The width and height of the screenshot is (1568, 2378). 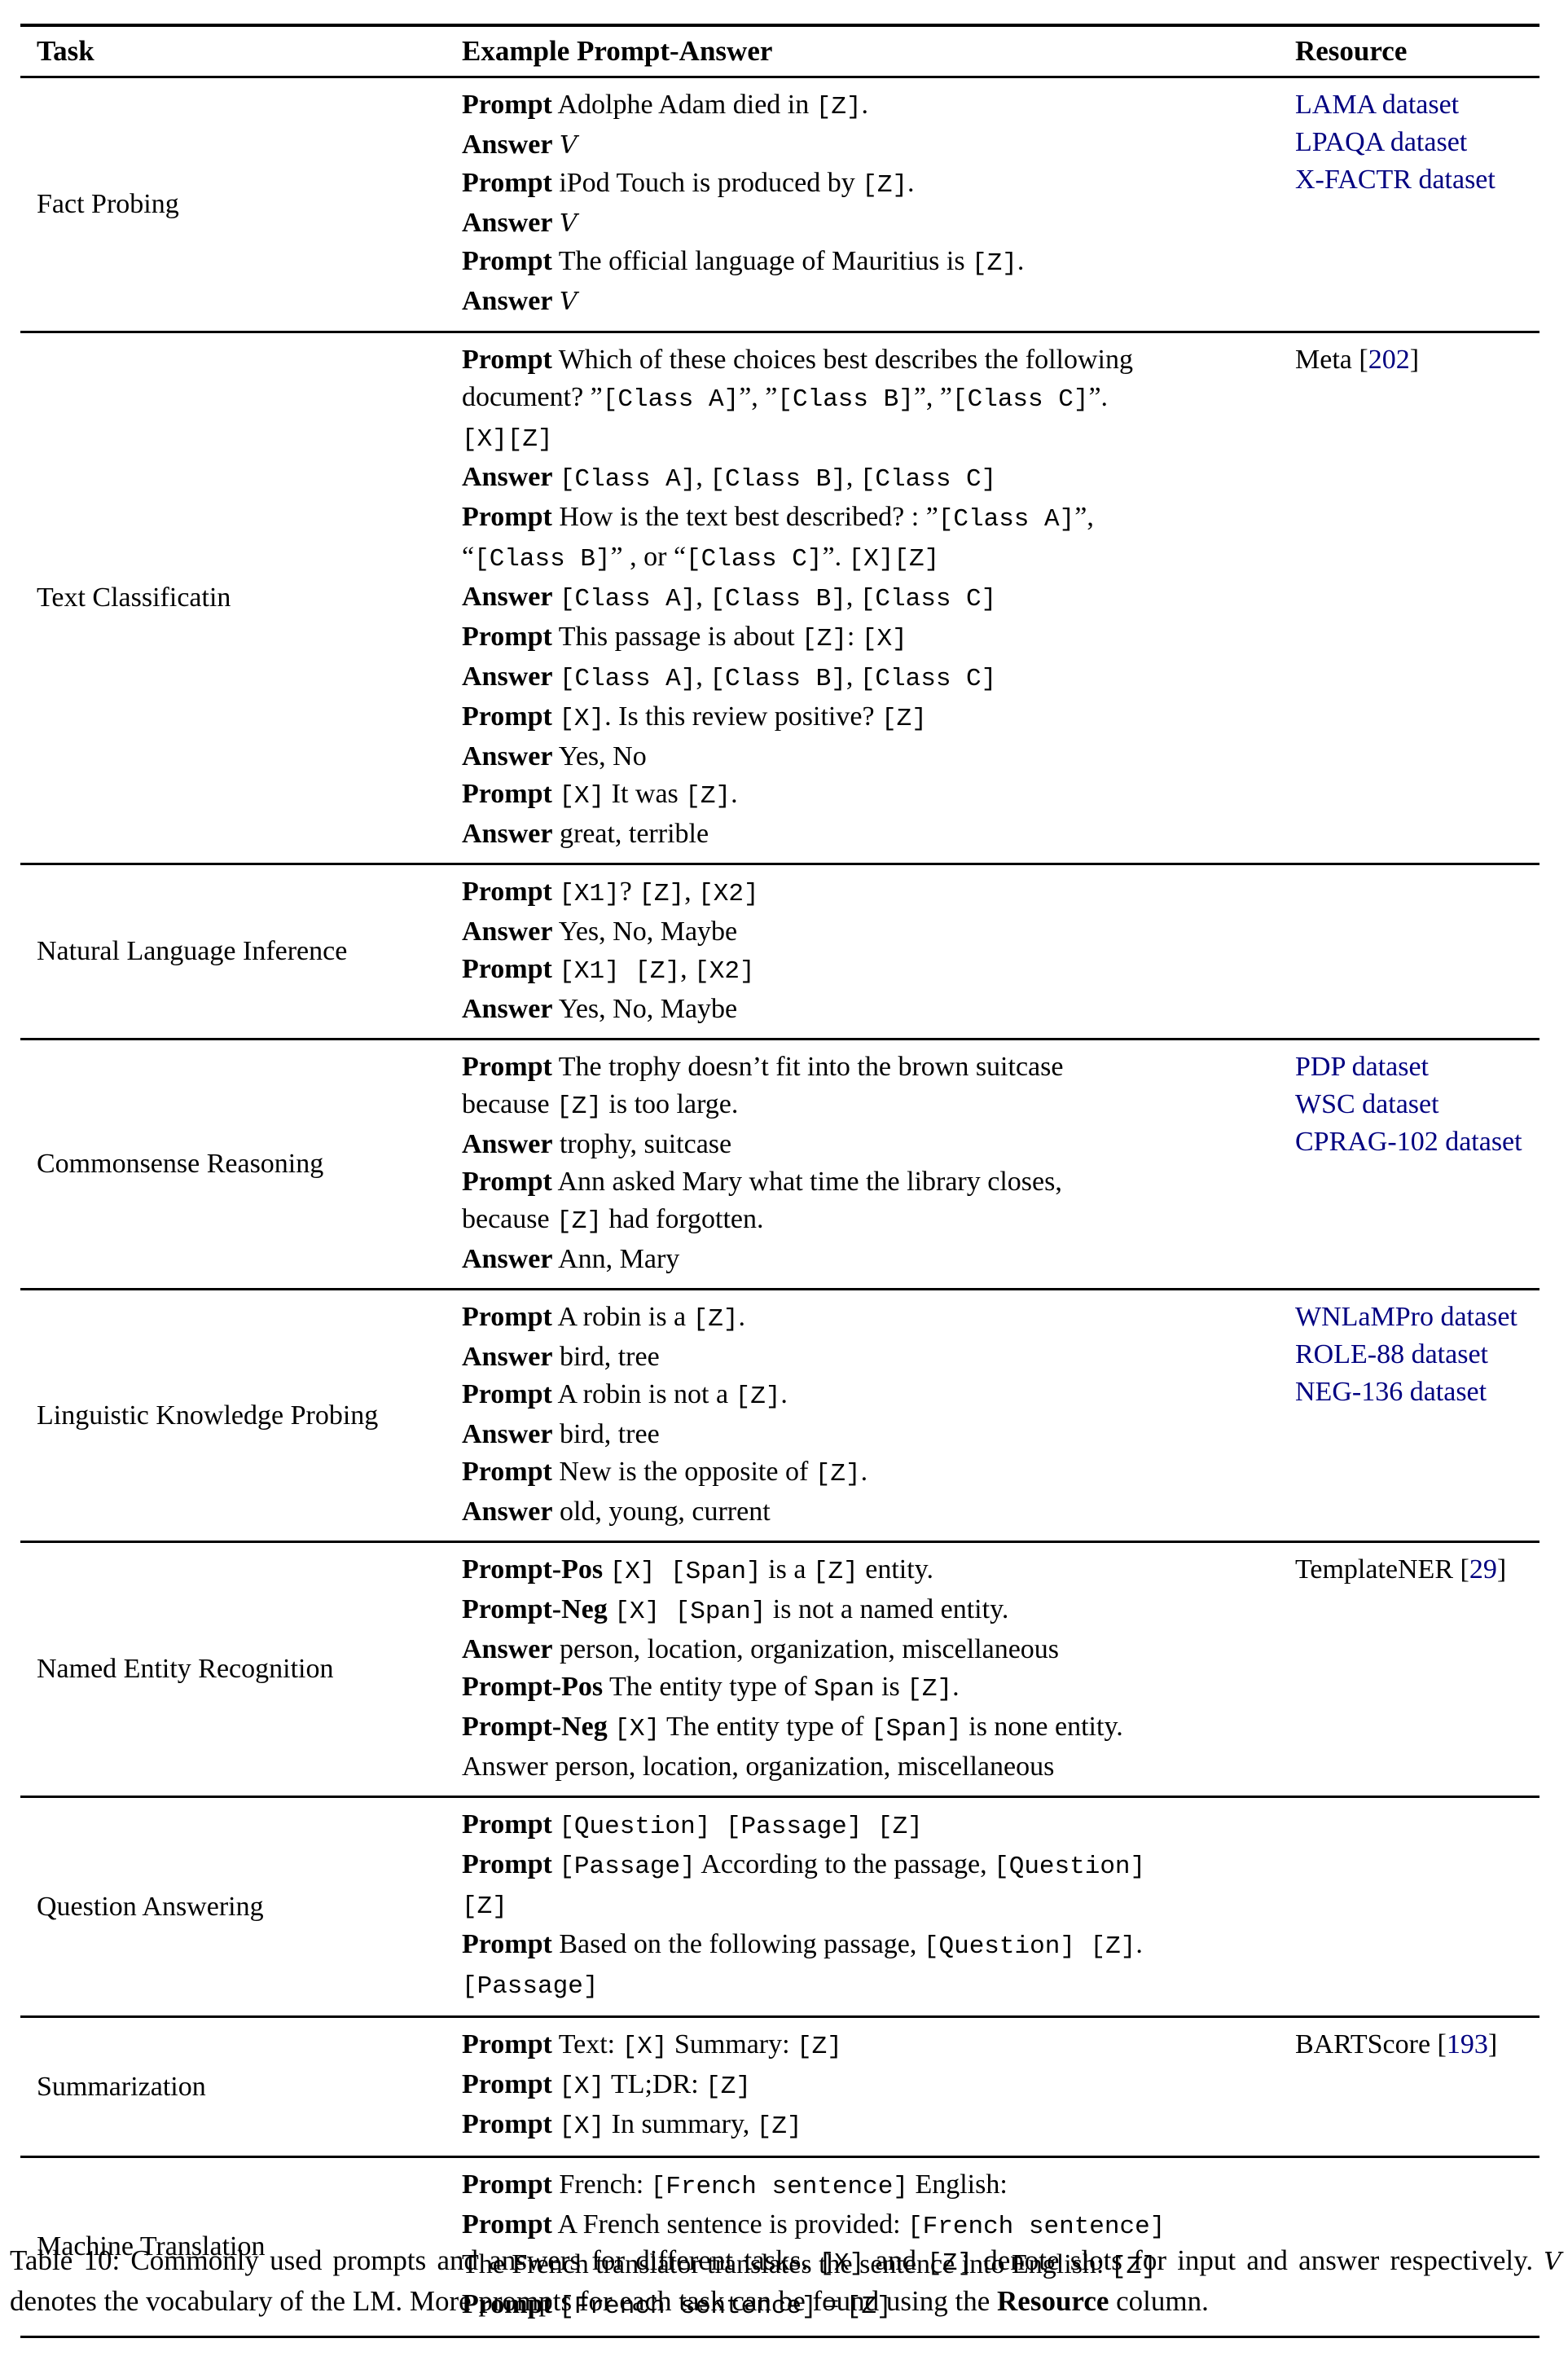 I want to click on task-name: Question Answering, so click(x=150, y=1906).